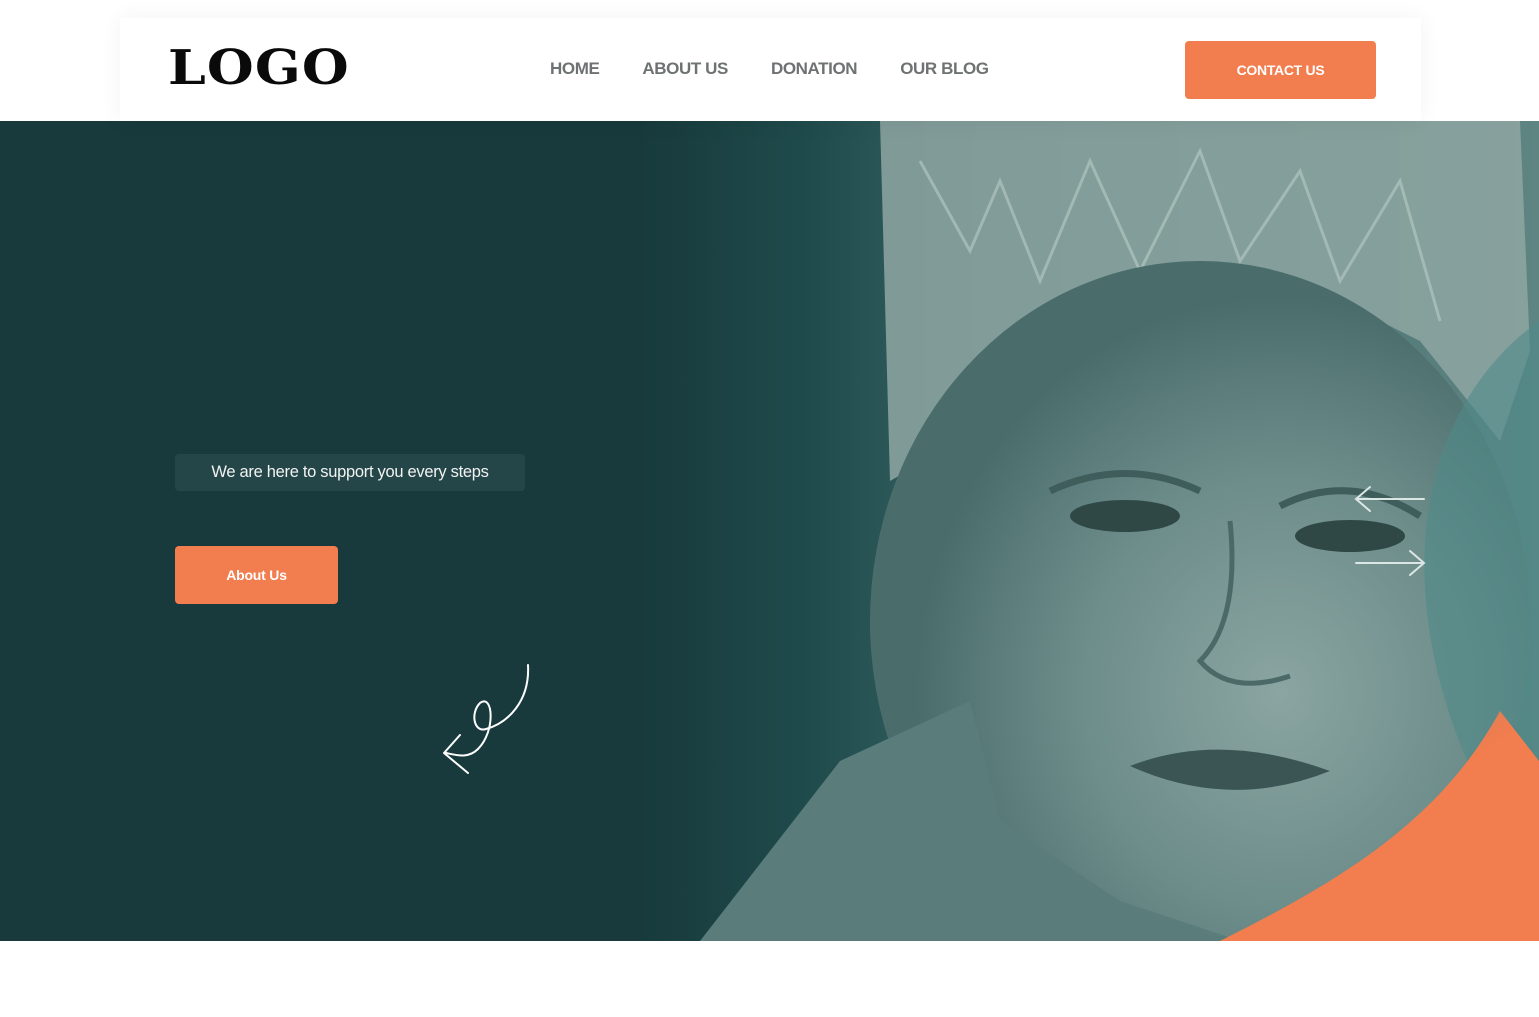 The width and height of the screenshot is (1539, 1017). Describe the element at coordinates (814, 69) in the screenshot. I see `nav-donation: DONATION` at that location.